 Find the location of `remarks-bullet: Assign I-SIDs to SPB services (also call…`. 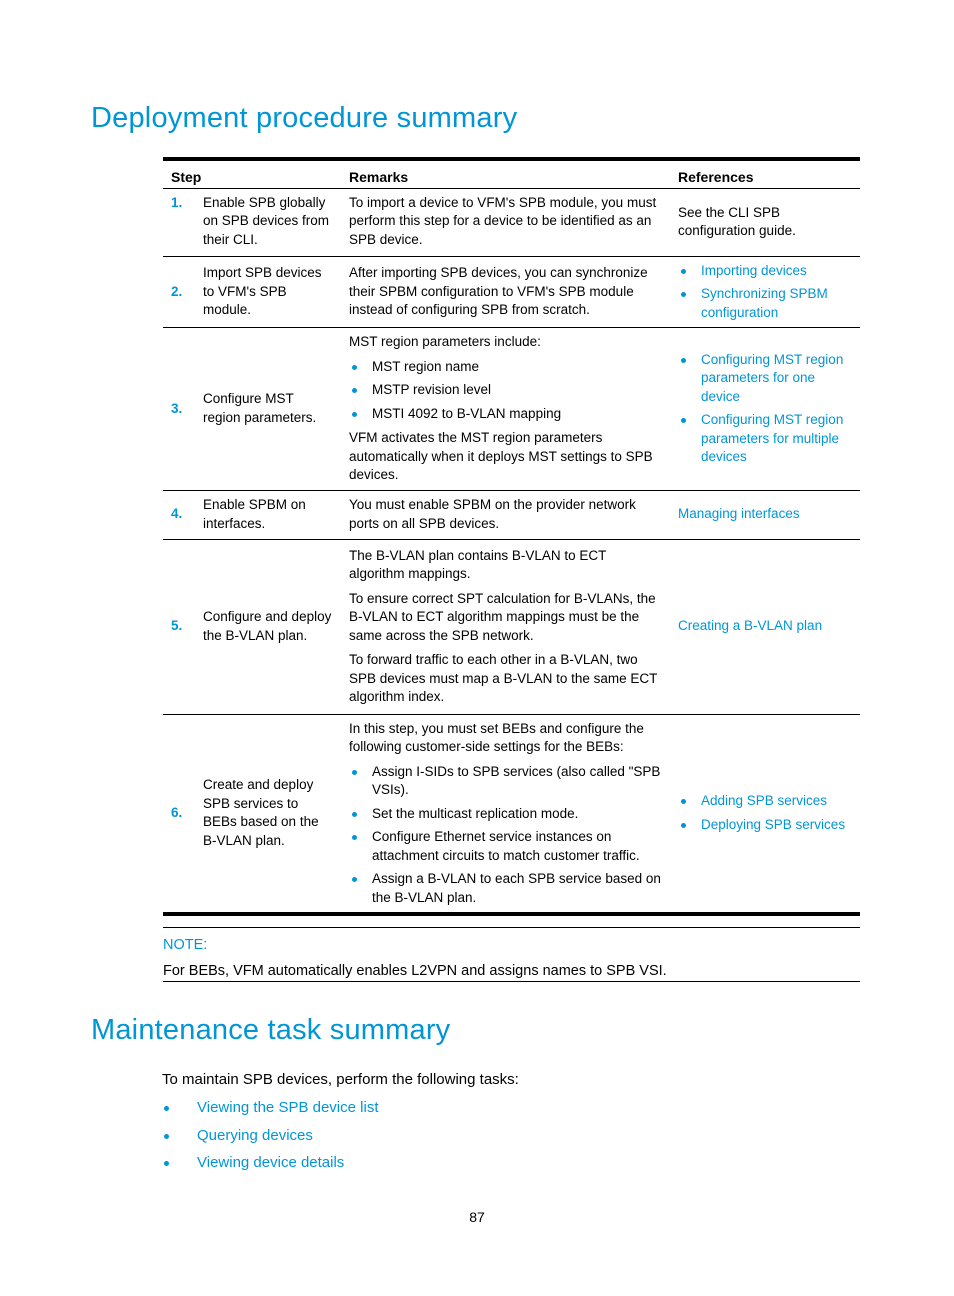

remarks-bullet: Assign I-SIDs to SPB services (also call… is located at coordinates (505, 781).